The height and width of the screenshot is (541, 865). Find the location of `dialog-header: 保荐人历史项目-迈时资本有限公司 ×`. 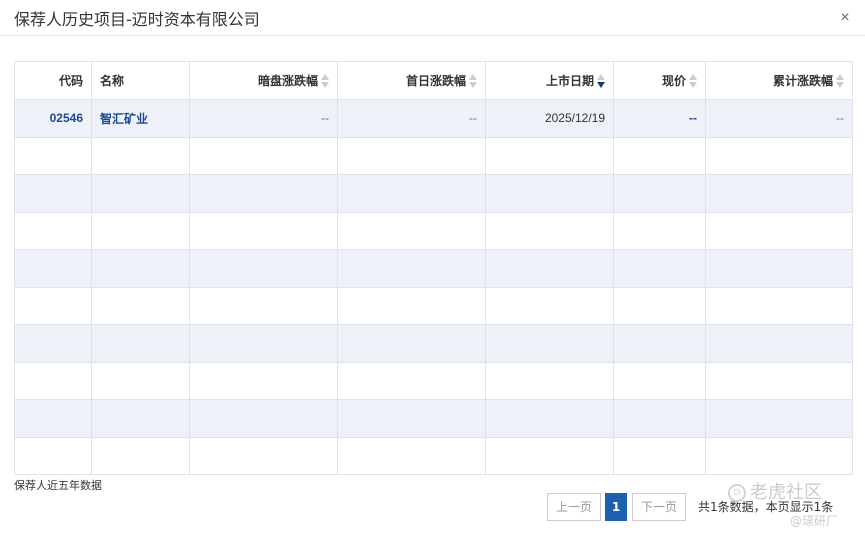

dialog-header: 保荐人历史项目-迈时资本有限公司 × is located at coordinates (432, 18).